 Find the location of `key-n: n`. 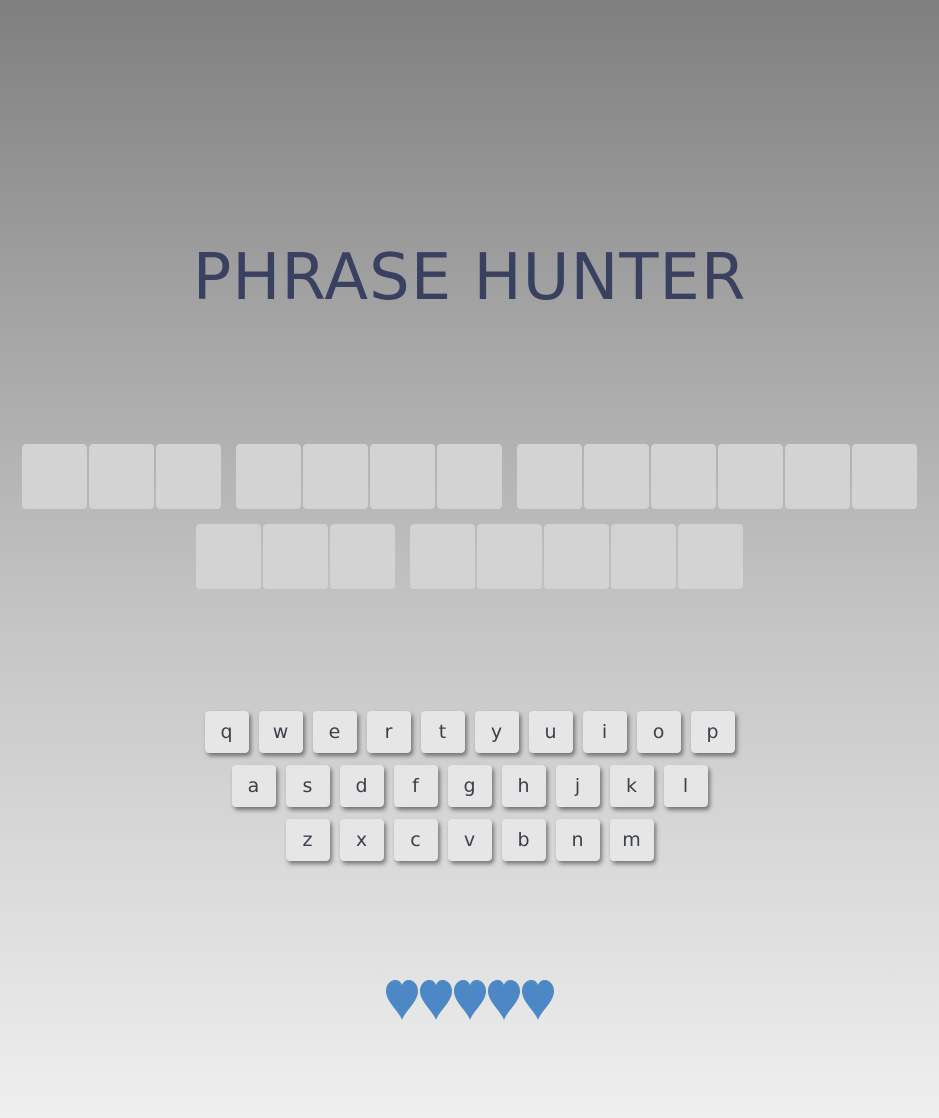

key-n: n is located at coordinates (577, 840).